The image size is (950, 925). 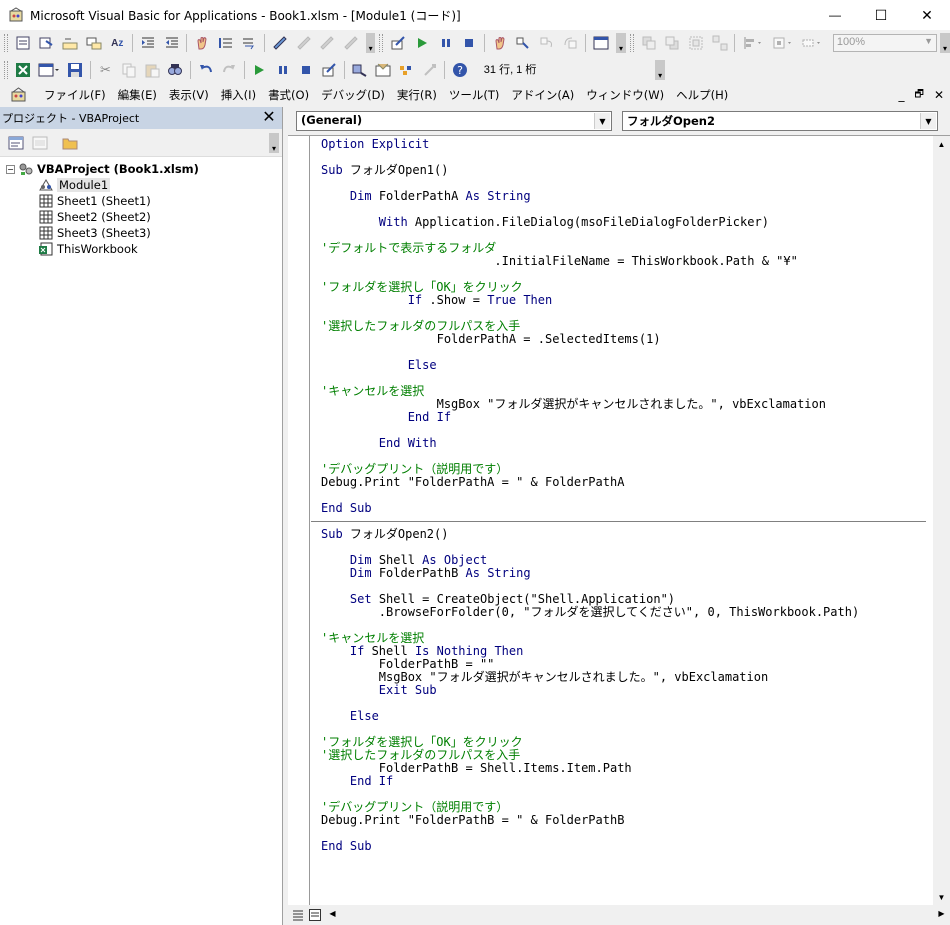 I want to click on project-toolbar-chevron: ▾, so click(x=274, y=143).